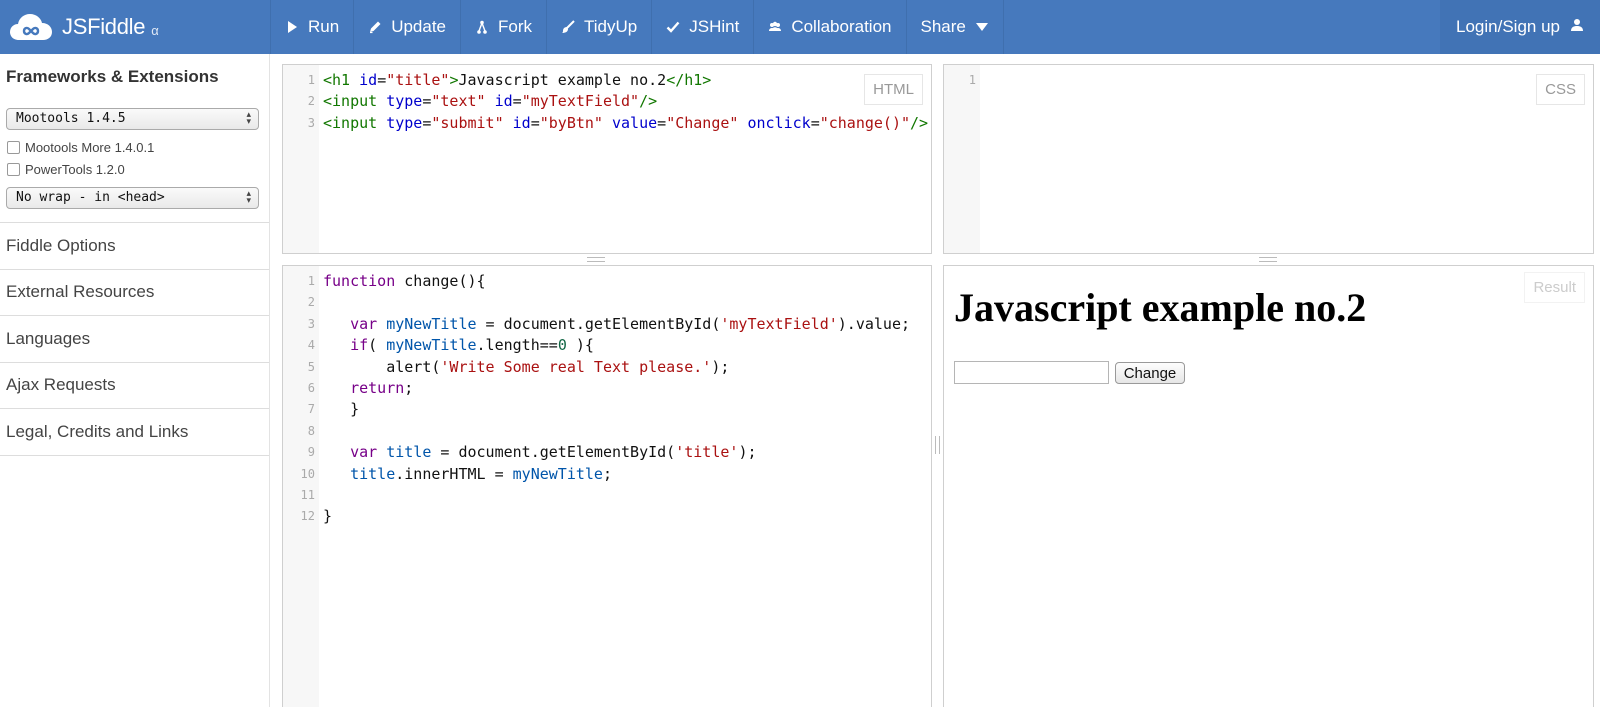 Image resolution: width=1600 pixels, height=707 pixels. Describe the element at coordinates (607, 388) in the screenshot. I see `code-line: 6 return;` at that location.